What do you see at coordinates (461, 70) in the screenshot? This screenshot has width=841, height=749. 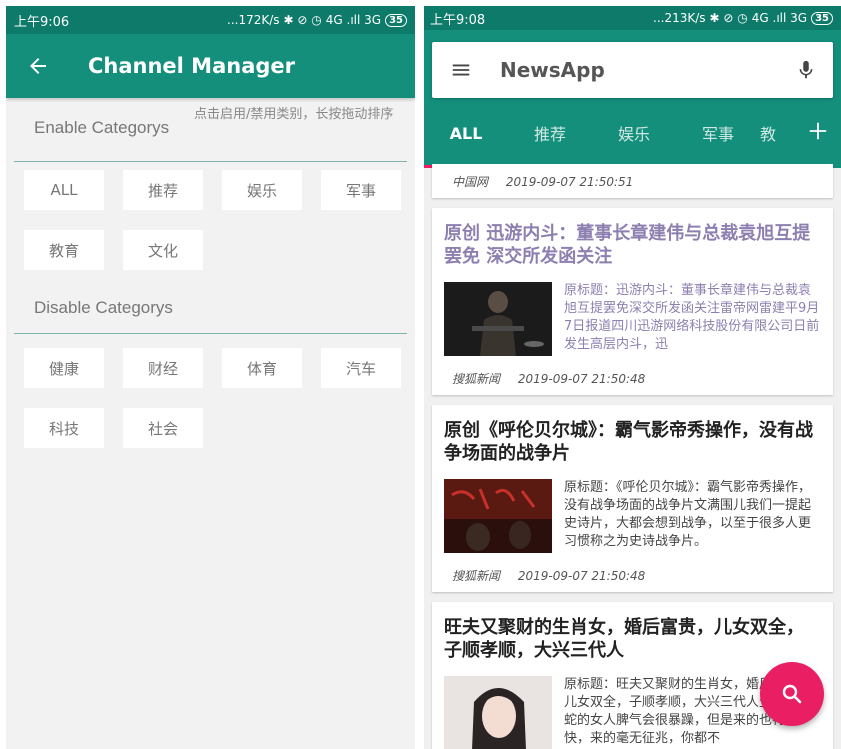 I see `menu-icon` at bounding box center [461, 70].